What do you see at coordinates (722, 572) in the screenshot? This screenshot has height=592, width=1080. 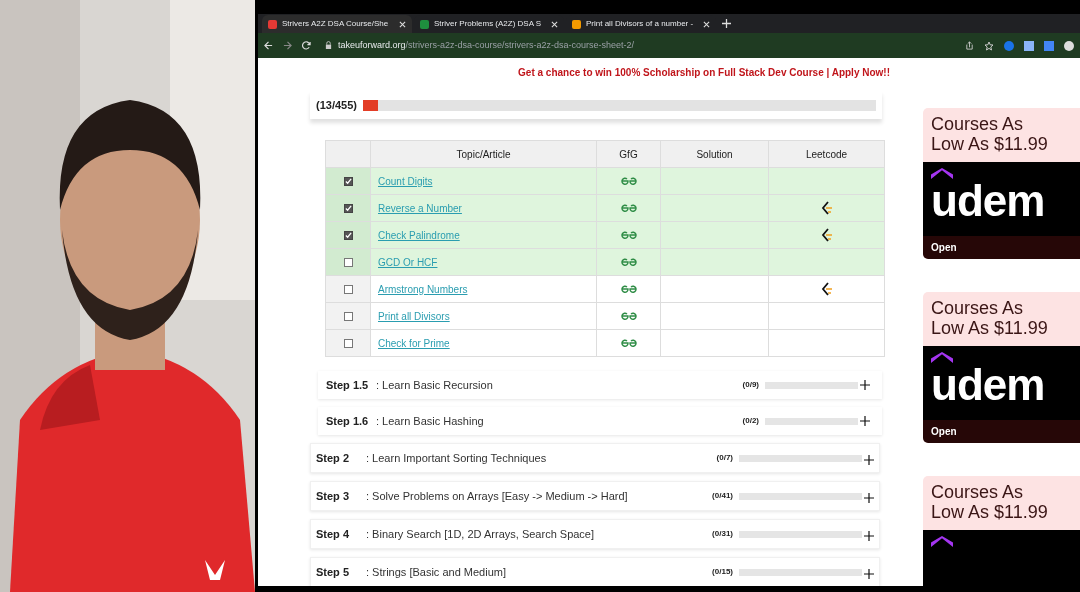 I see `step-count: (0/15)` at bounding box center [722, 572].